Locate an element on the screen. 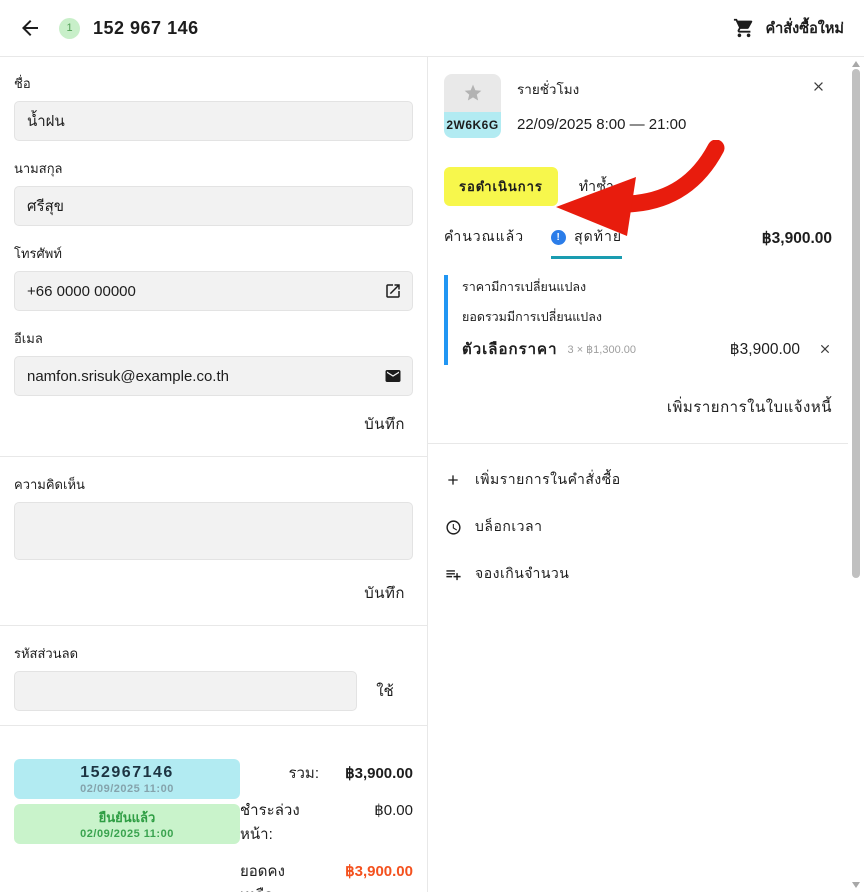 Image resolution: width=864 pixels, height=892 pixels. overbook-link: จองเกินจำนวน is located at coordinates (638, 574).